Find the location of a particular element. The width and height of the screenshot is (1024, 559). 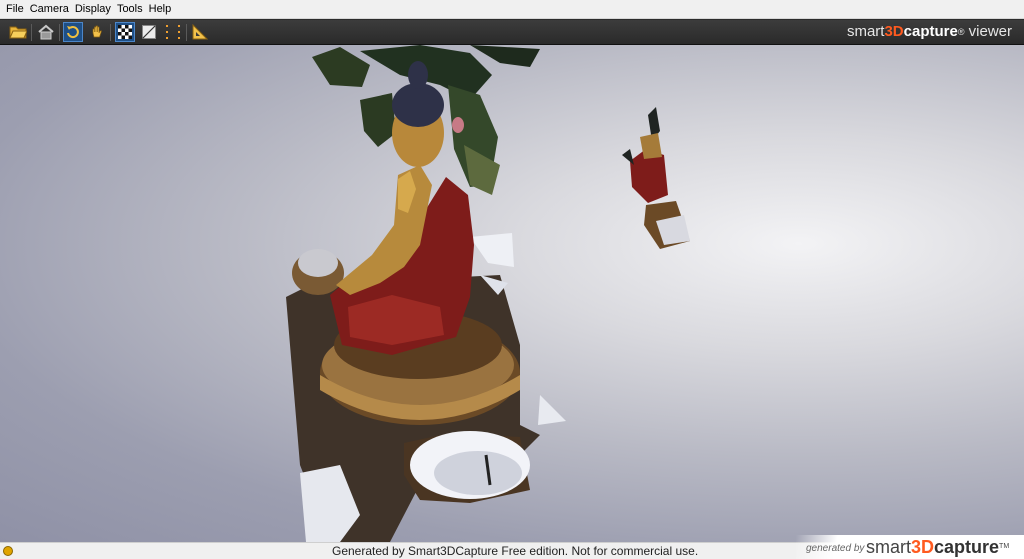

menu-file: File is located at coordinates (15, 9).